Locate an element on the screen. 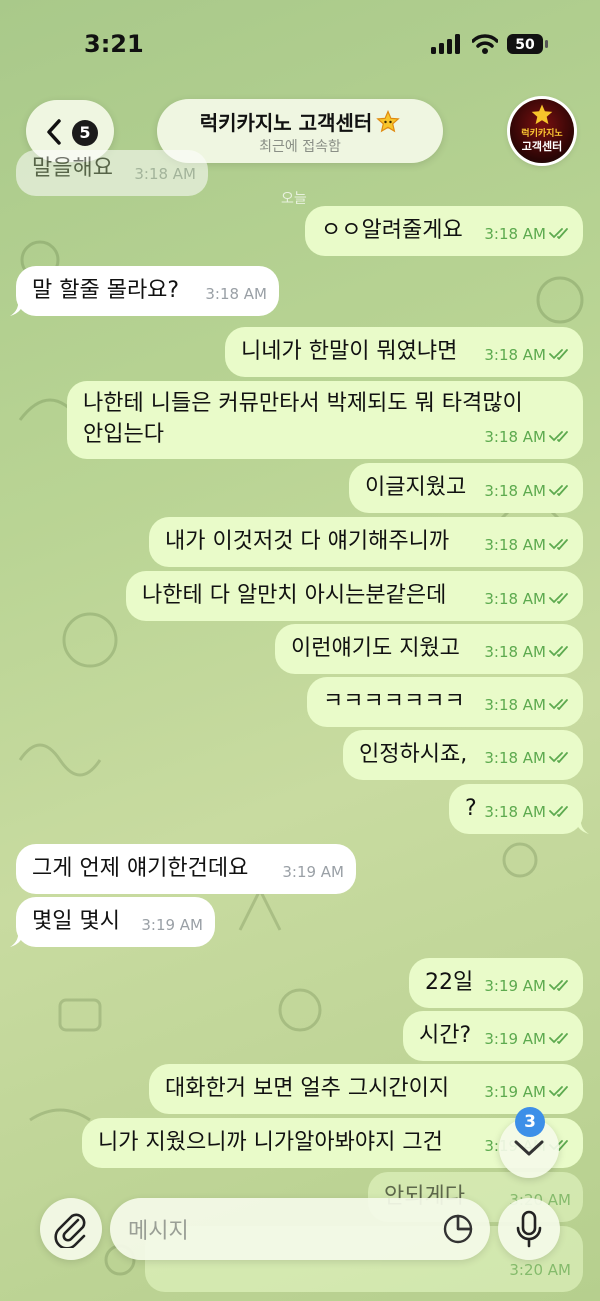  avatar-text-bottom: 고객센터 is located at coordinates (542, 146).